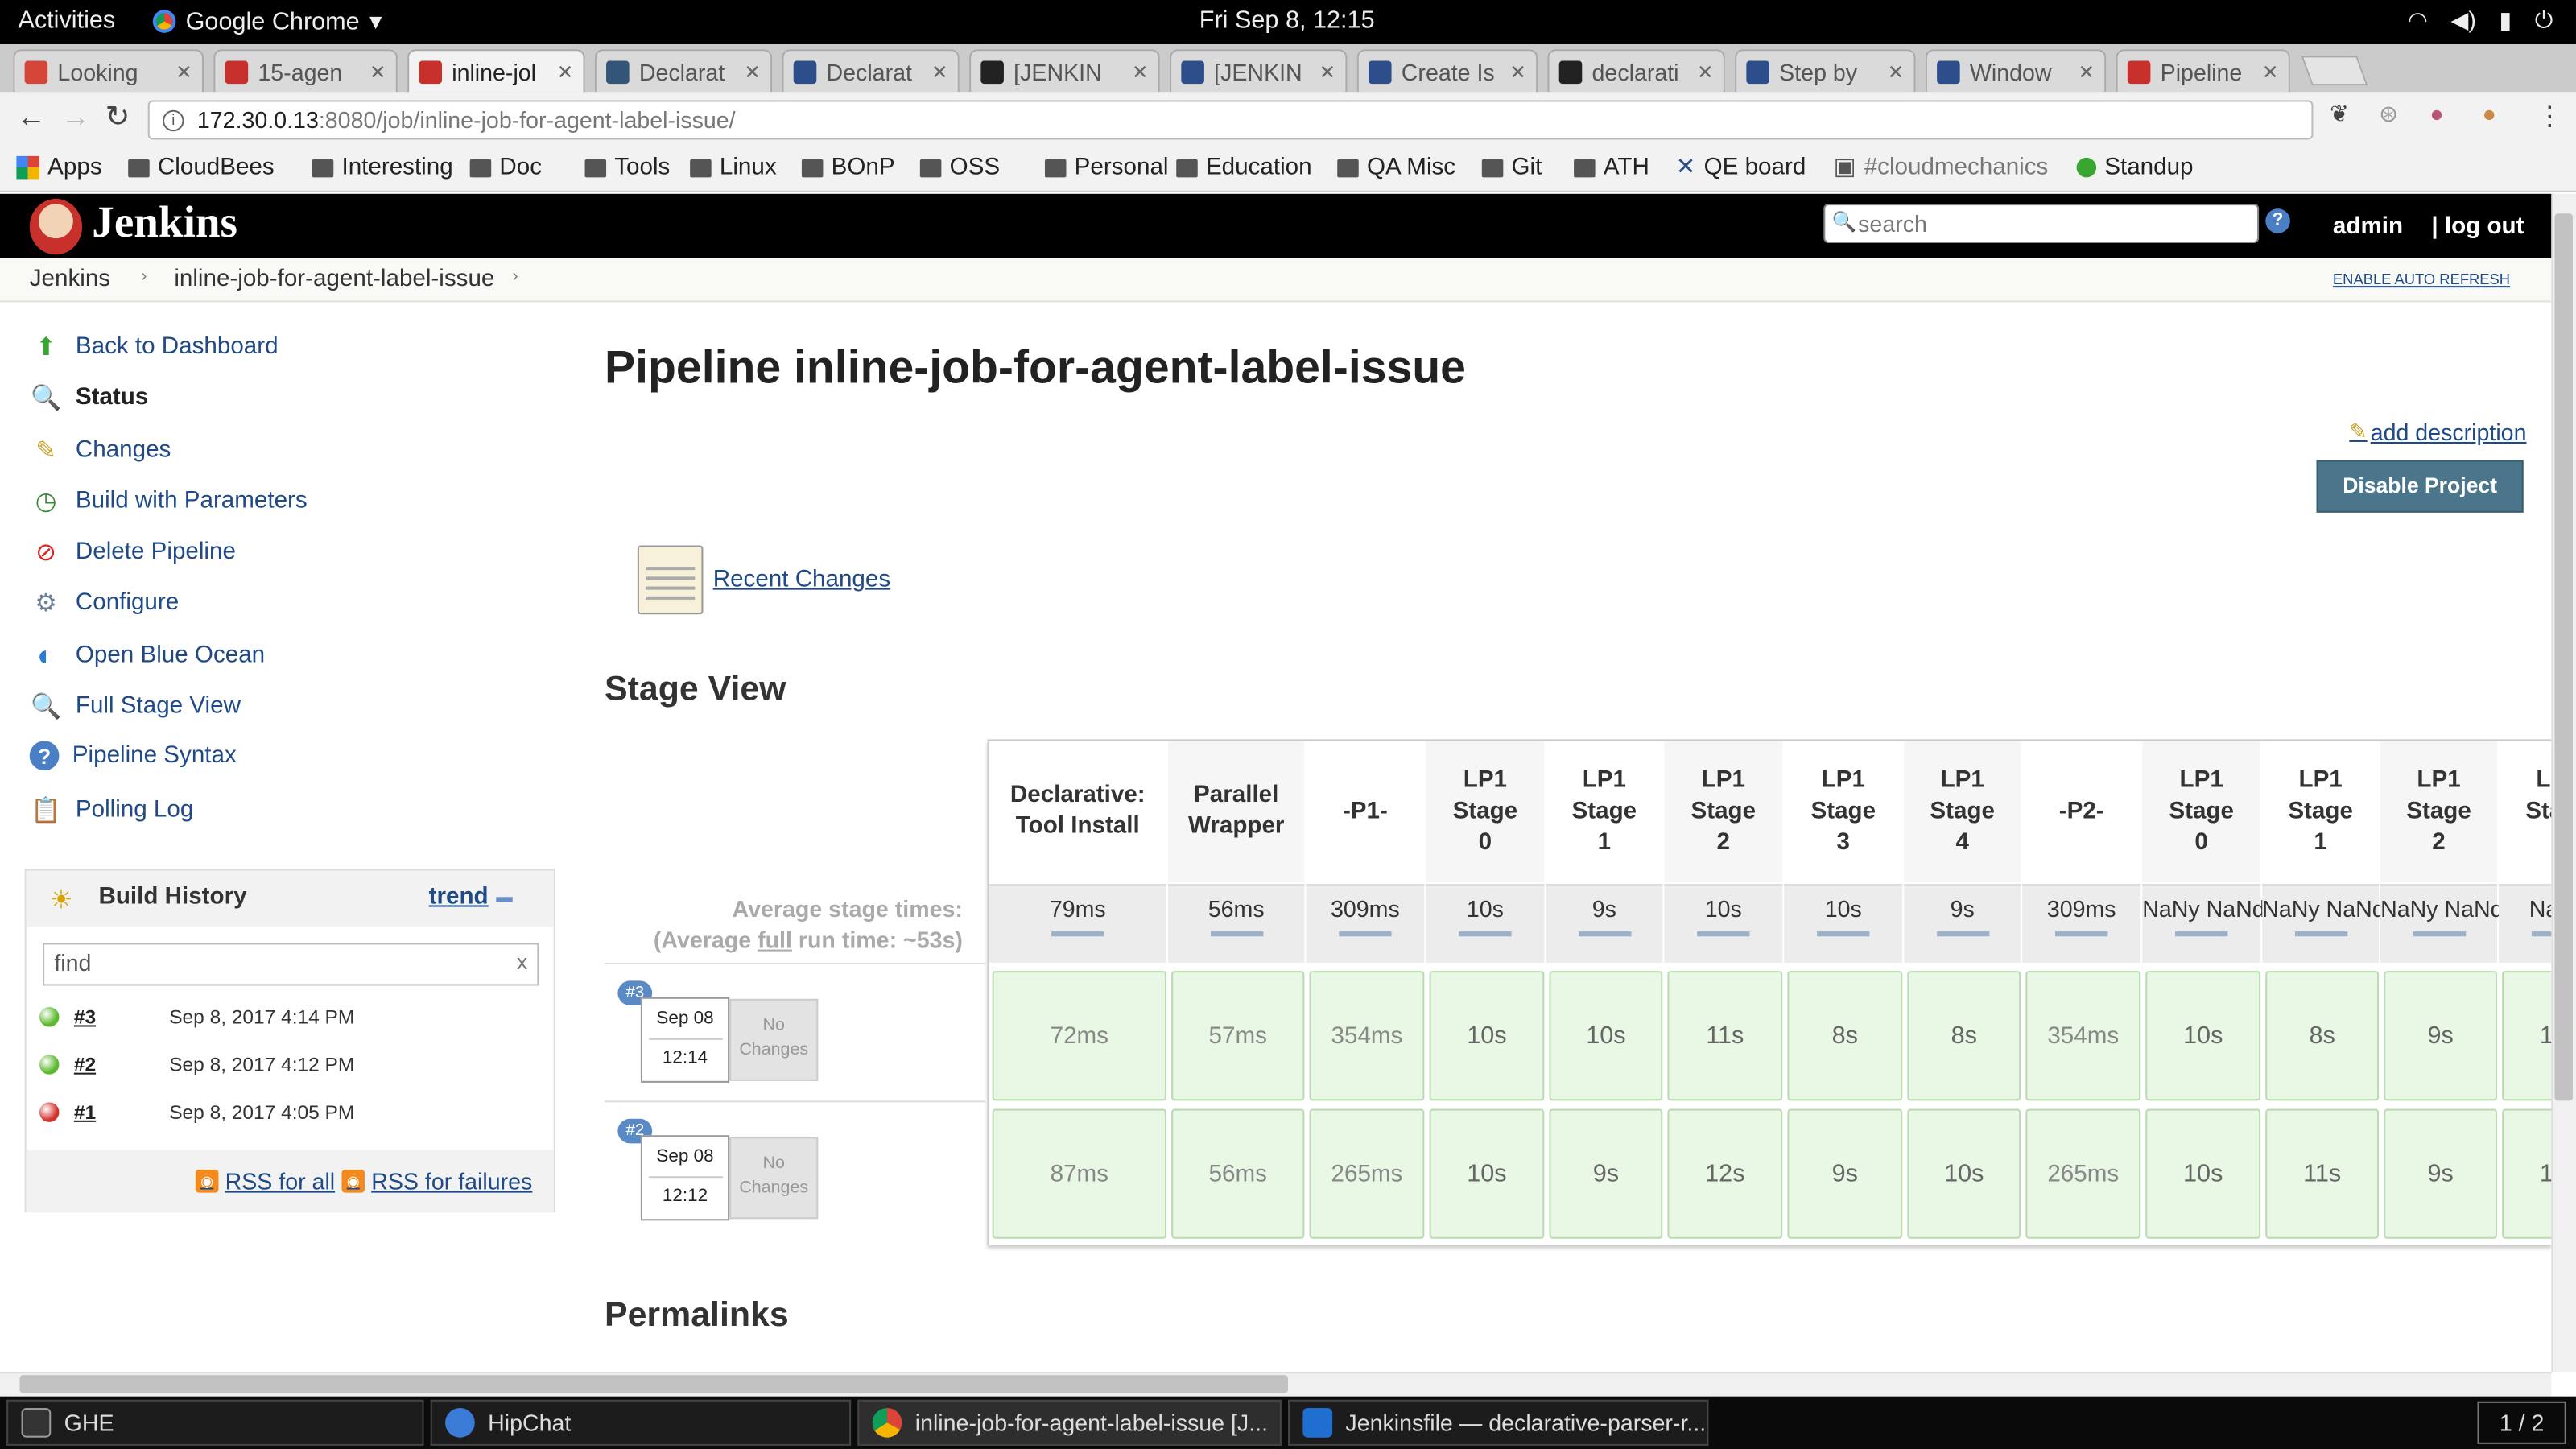 The image size is (2576, 1449). What do you see at coordinates (2420, 486) in the screenshot?
I see `disable-project-button: Disable Project` at bounding box center [2420, 486].